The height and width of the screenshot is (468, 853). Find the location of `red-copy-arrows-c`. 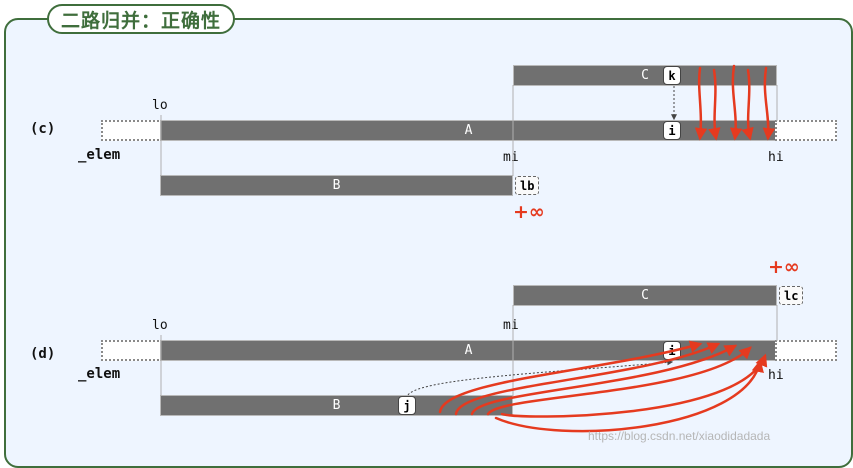

red-copy-arrows-c is located at coordinates (735, 102).